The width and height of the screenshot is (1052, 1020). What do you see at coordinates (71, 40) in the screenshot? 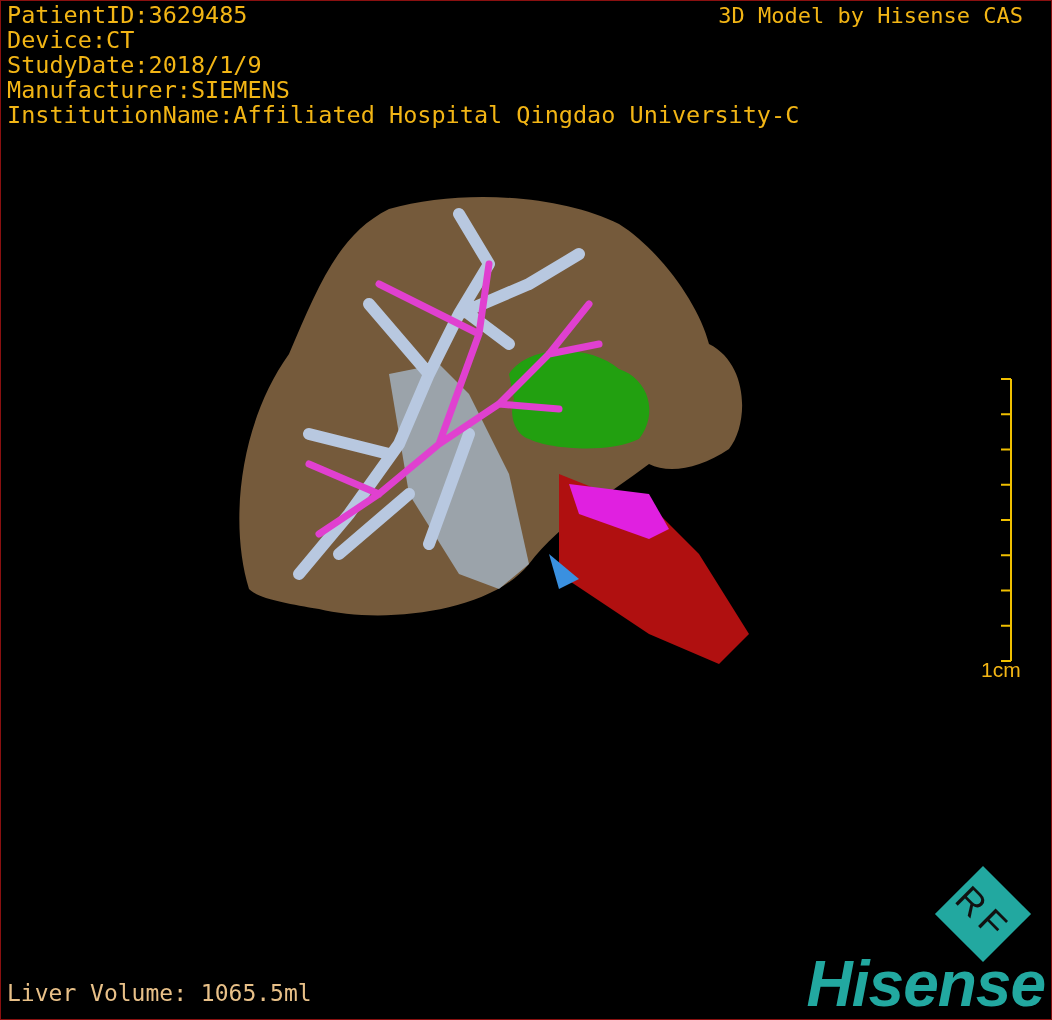
I see `study-info-text: Device:CT` at bounding box center [71, 40].